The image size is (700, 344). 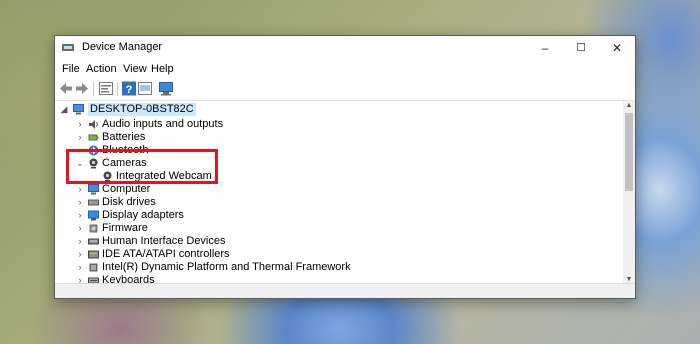 I want to click on tree-root-label: DESKTOP-0BST82C, so click(x=142, y=109).